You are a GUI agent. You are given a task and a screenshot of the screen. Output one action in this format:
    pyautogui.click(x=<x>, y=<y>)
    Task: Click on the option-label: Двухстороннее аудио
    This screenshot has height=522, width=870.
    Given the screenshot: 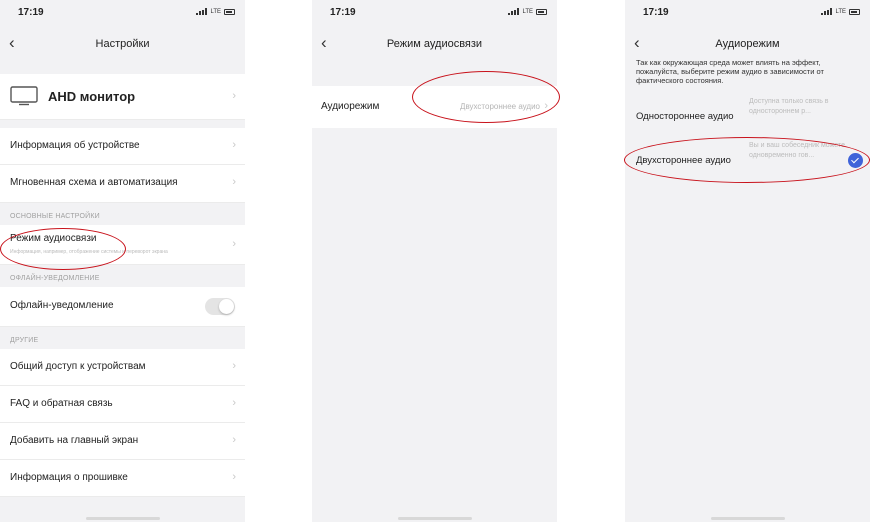 What is the action you would take?
    pyautogui.click(x=683, y=160)
    